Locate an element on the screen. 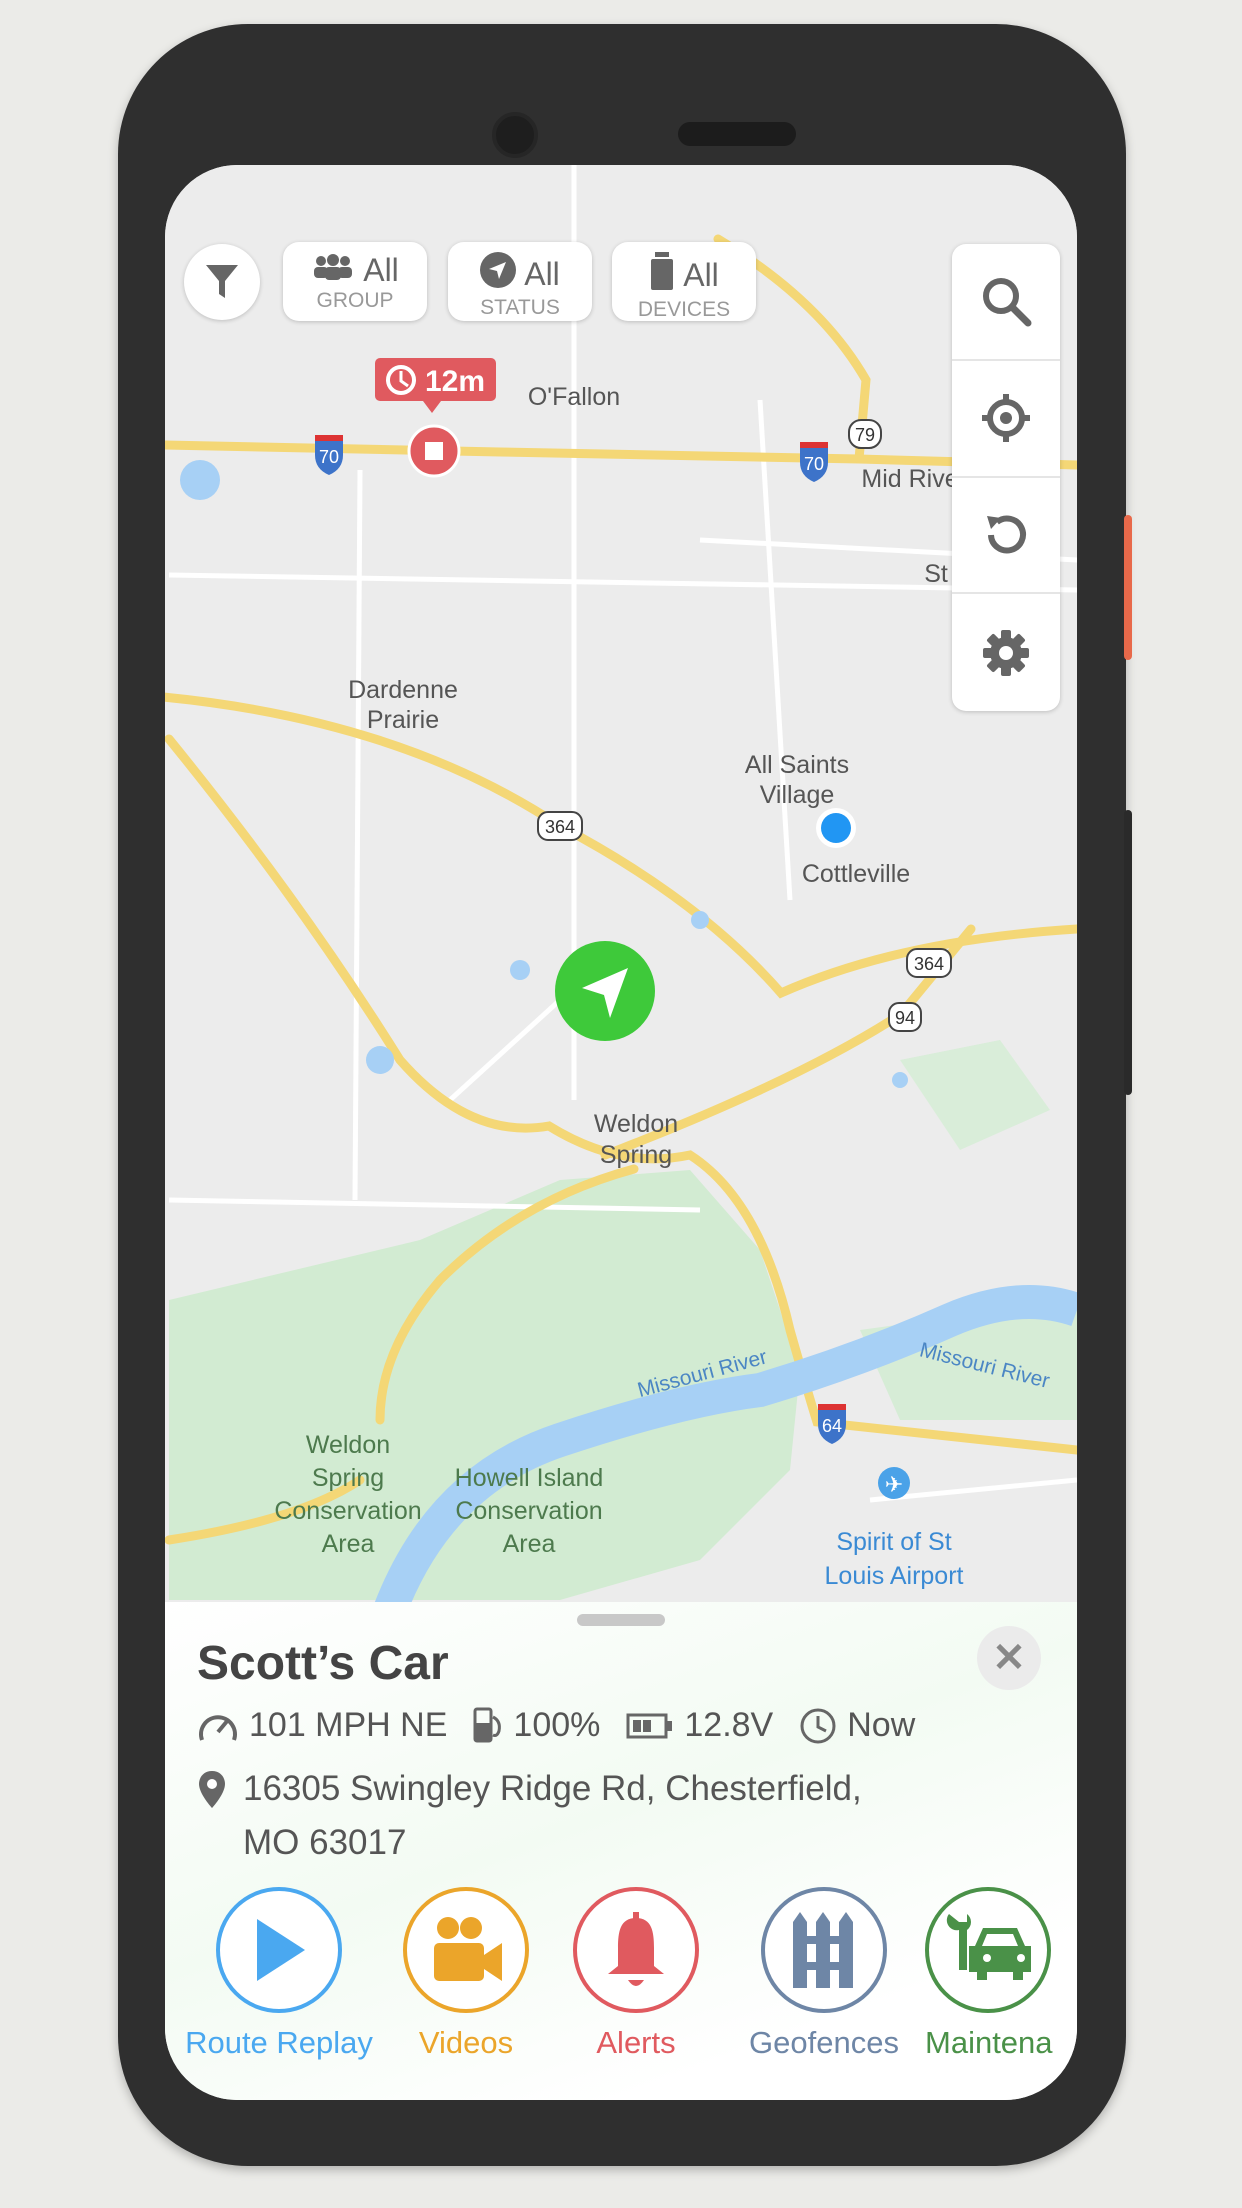 The width and height of the screenshot is (1242, 2208). fuel-icon is located at coordinates (487, 1724).